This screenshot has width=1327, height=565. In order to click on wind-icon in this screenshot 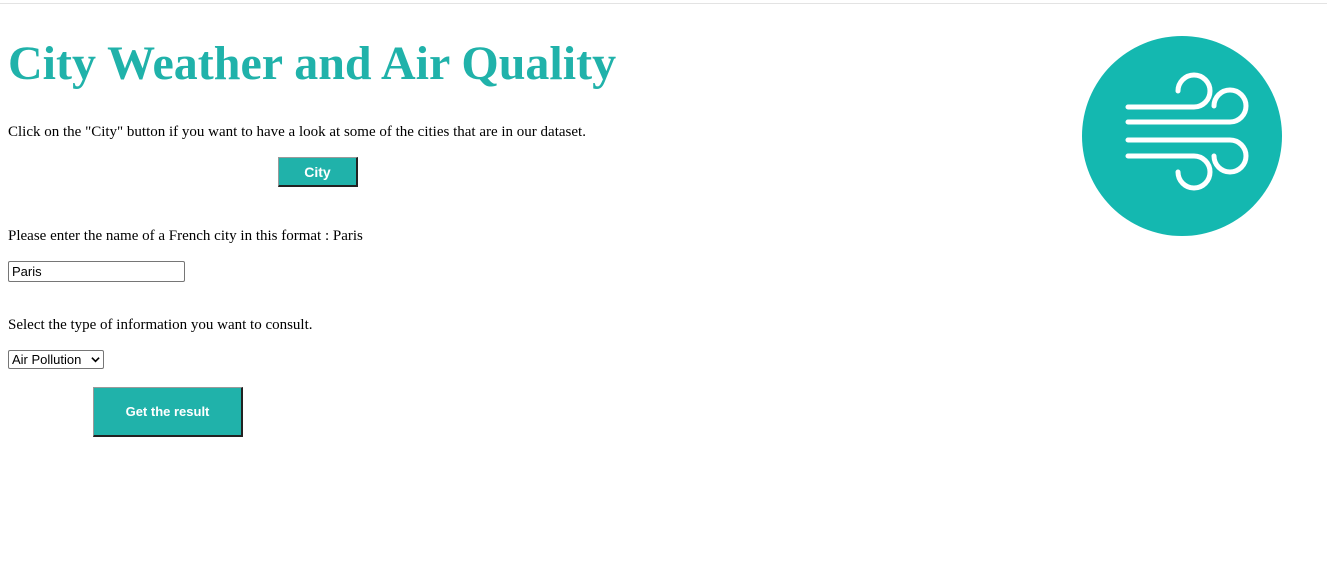, I will do `click(1182, 136)`.